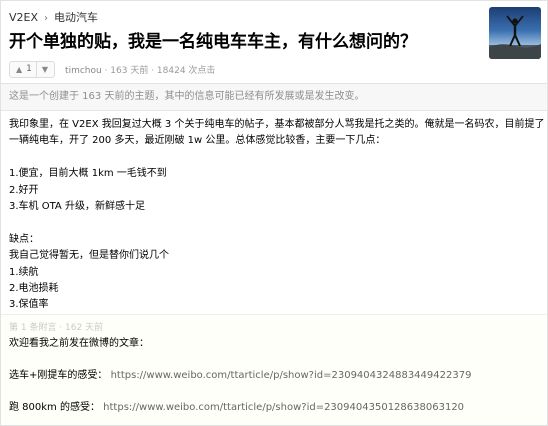 The height and width of the screenshot is (426, 548). I want to click on content-line: 1.续航, so click(24, 272).